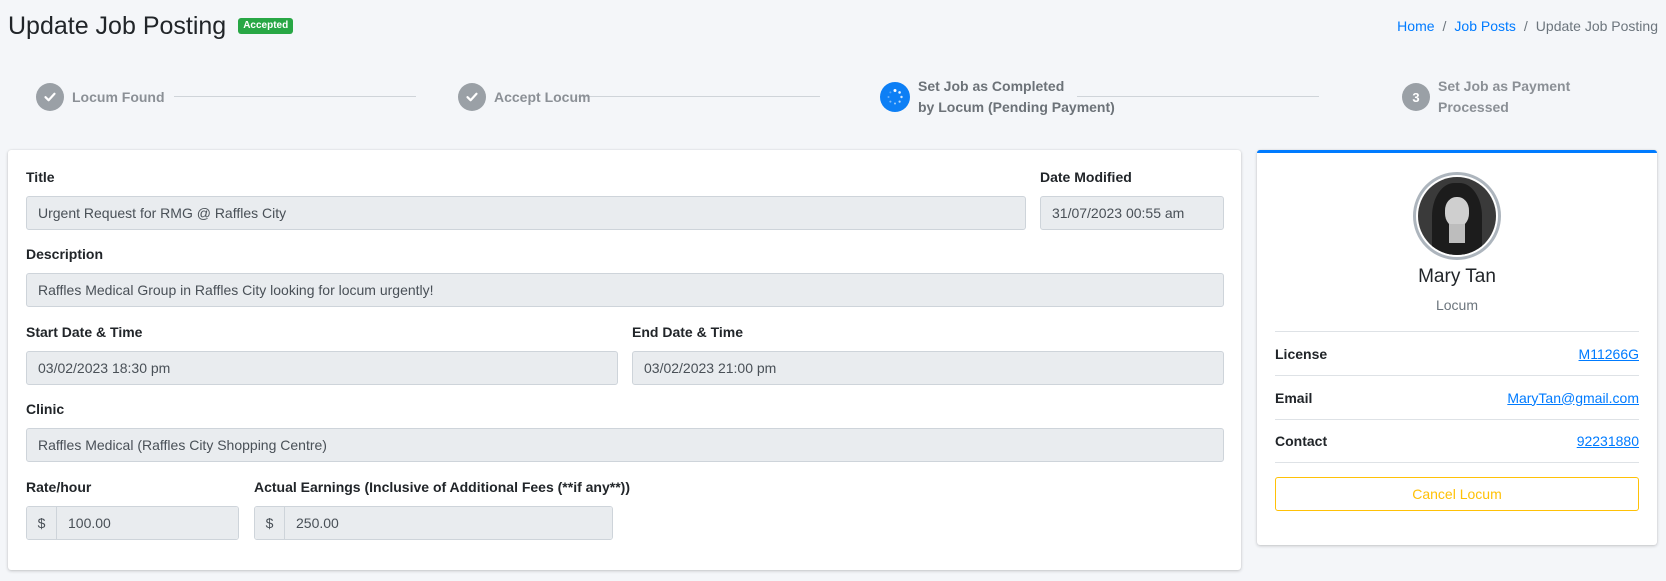 The image size is (1666, 581). What do you see at coordinates (1016, 107) in the screenshot?
I see `step-label-line2: by Locum (Pending Payment)` at bounding box center [1016, 107].